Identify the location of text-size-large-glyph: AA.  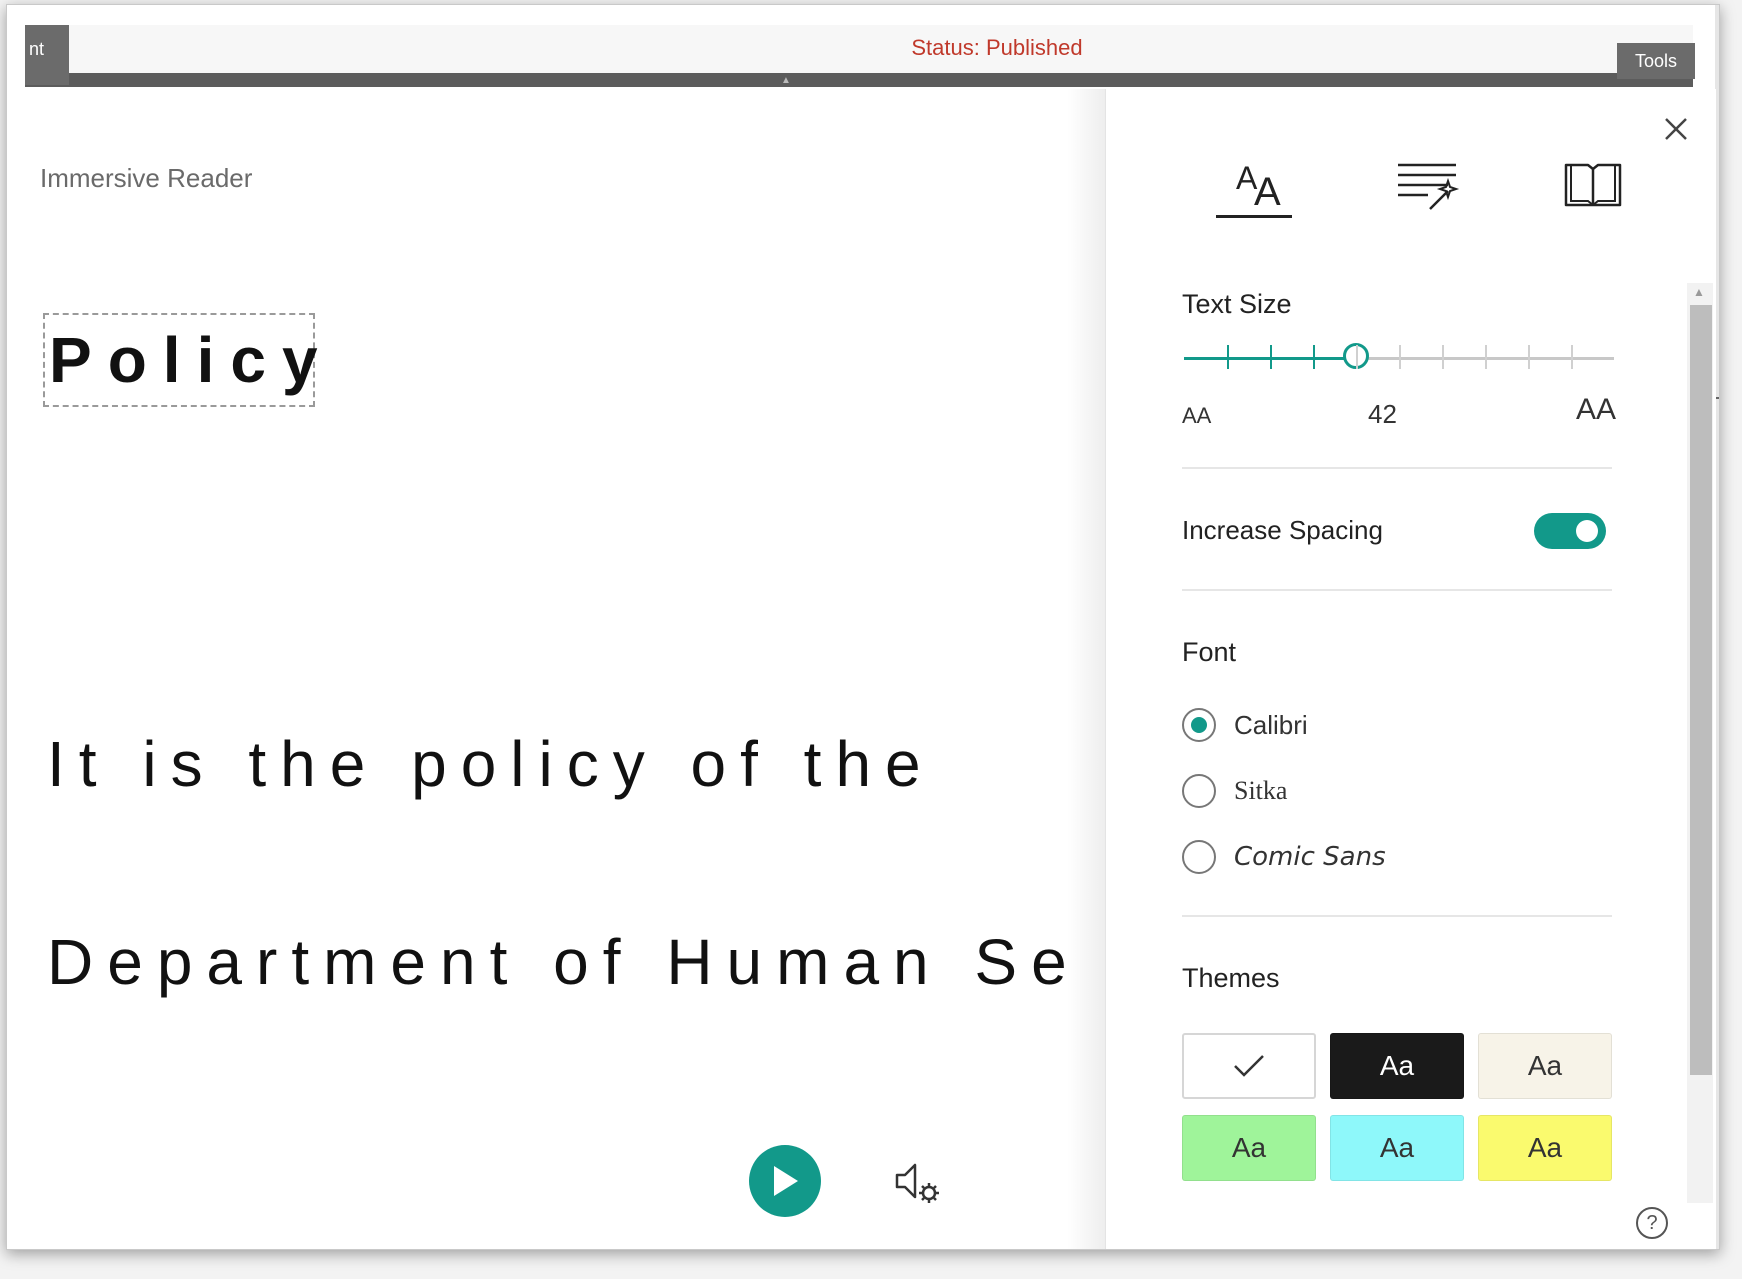
(1596, 409).